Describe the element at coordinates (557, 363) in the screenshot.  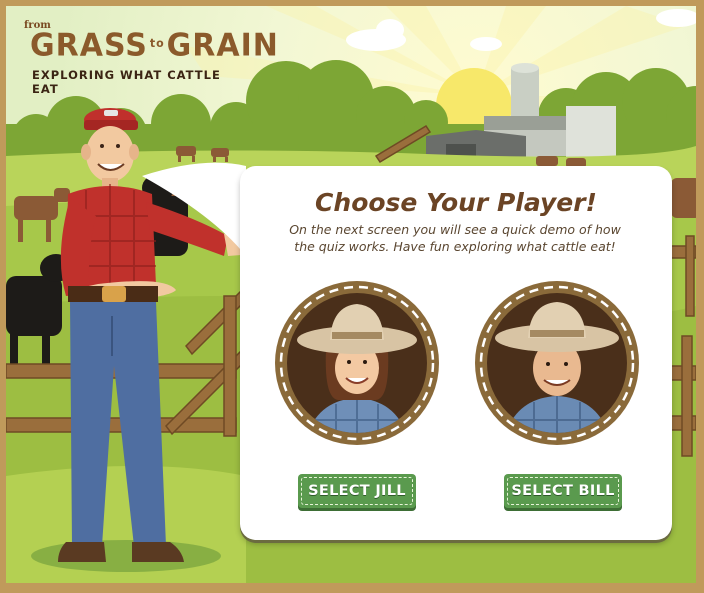
I see `player-avatar-bill` at that location.